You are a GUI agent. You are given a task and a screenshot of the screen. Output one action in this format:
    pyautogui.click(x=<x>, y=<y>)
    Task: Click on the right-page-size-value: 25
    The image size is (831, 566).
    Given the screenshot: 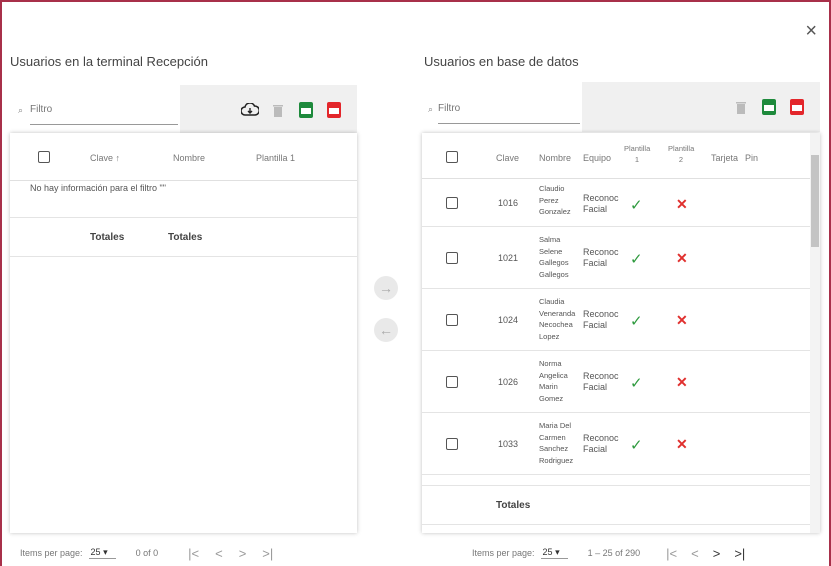 What is the action you would take?
    pyautogui.click(x=547, y=552)
    